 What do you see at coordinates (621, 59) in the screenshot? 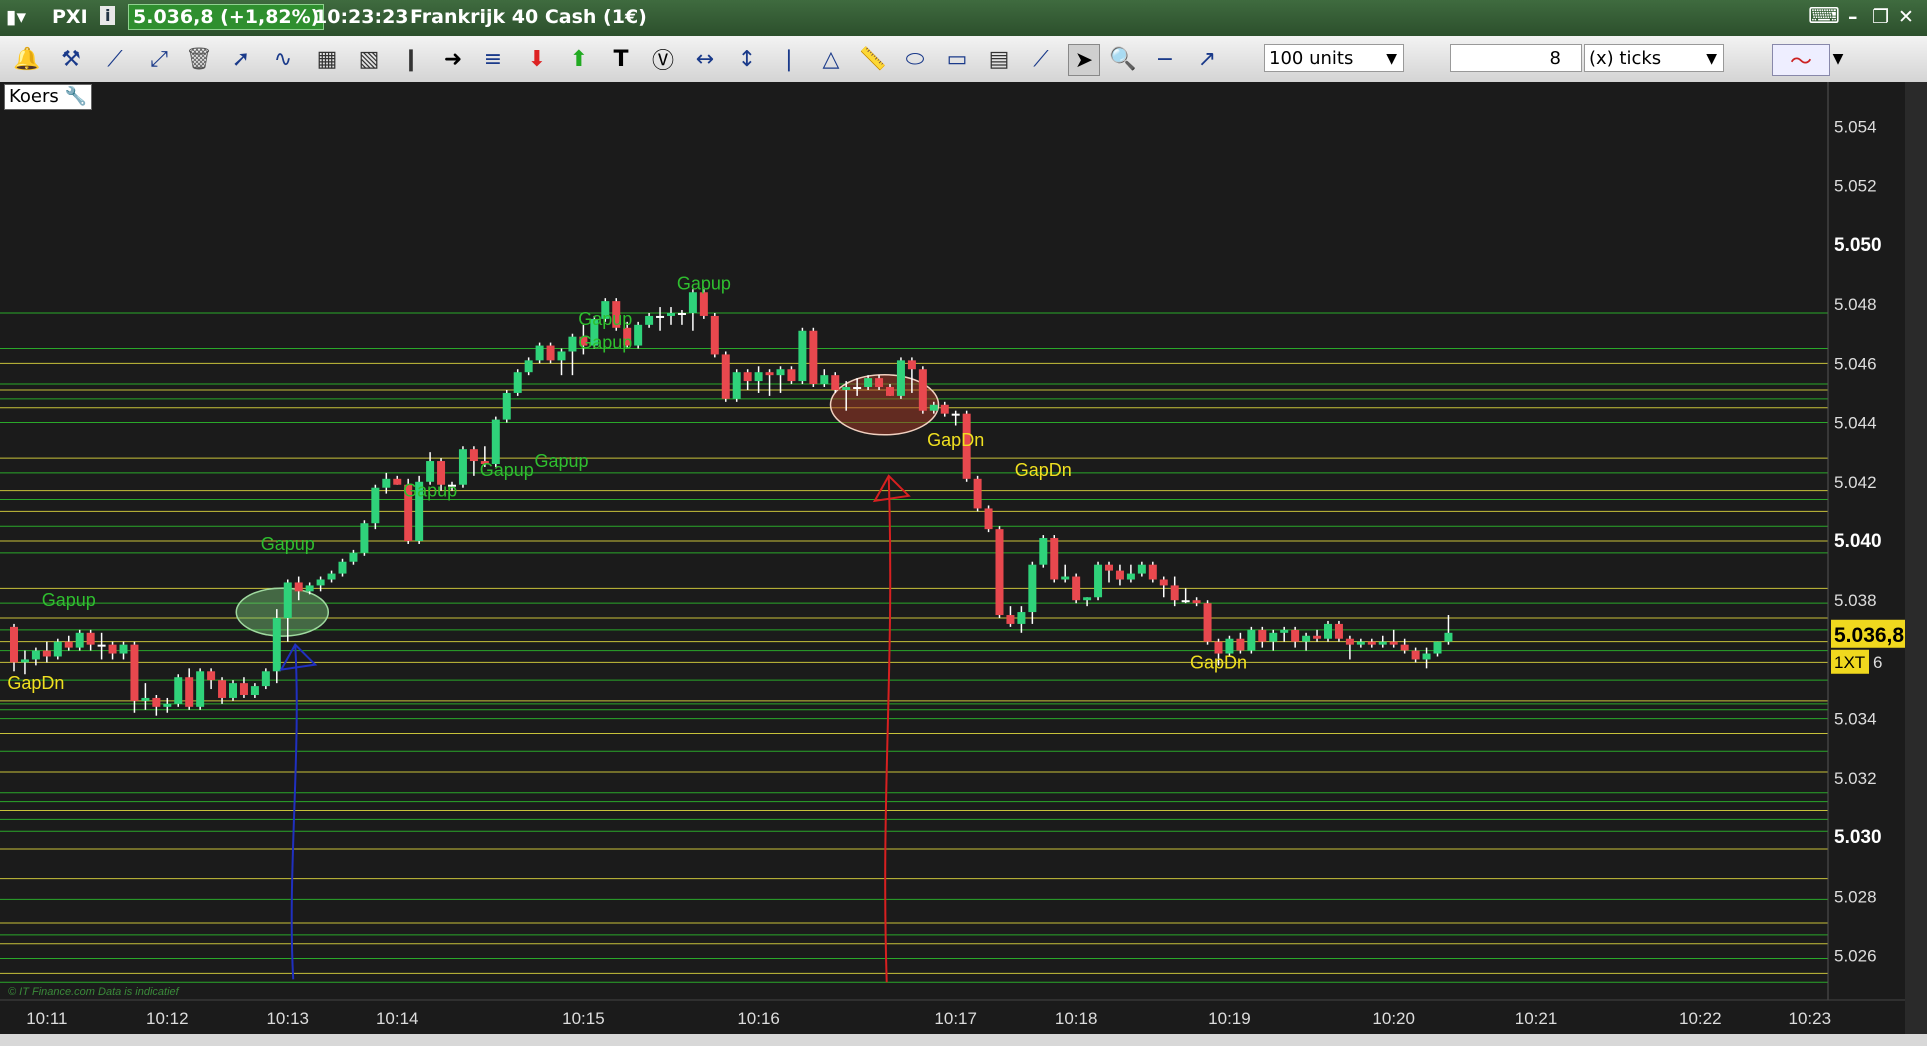
I see `text-icon: T` at bounding box center [621, 59].